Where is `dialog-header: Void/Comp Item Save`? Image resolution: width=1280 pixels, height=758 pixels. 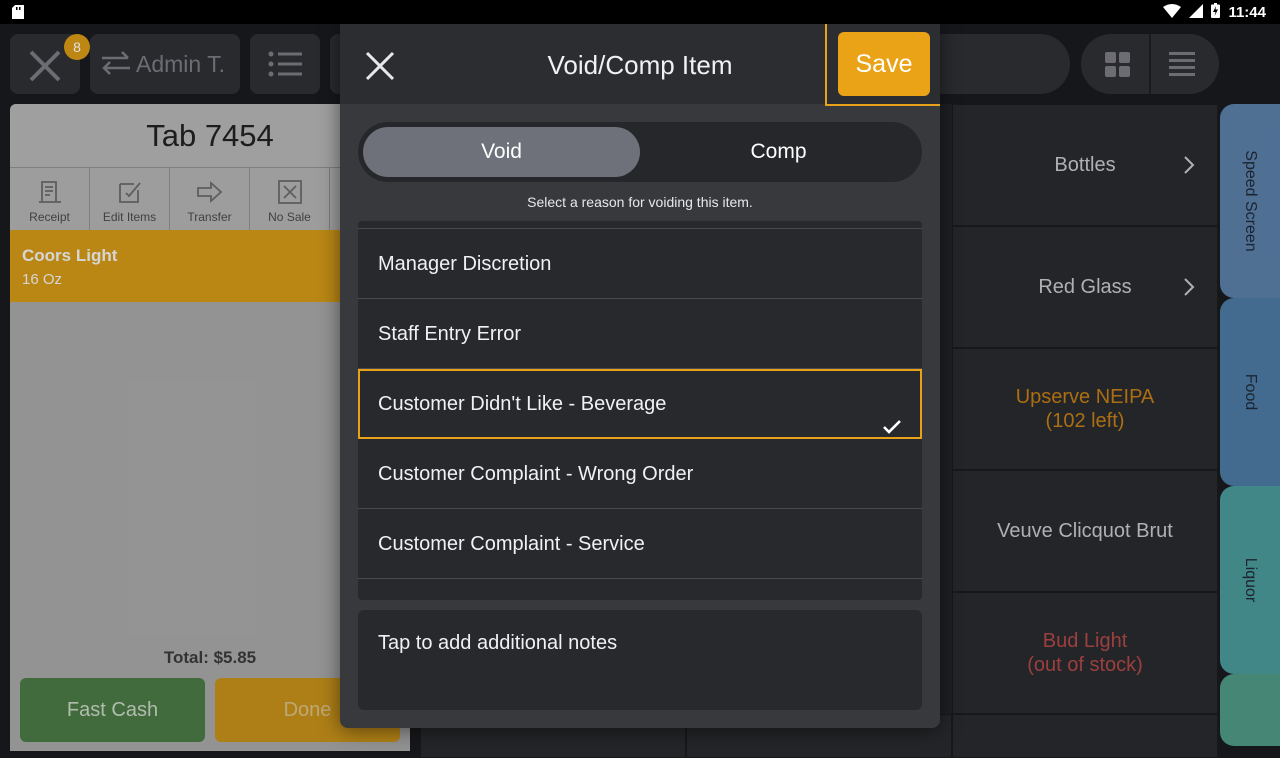
dialog-header: Void/Comp Item Save is located at coordinates (640, 65).